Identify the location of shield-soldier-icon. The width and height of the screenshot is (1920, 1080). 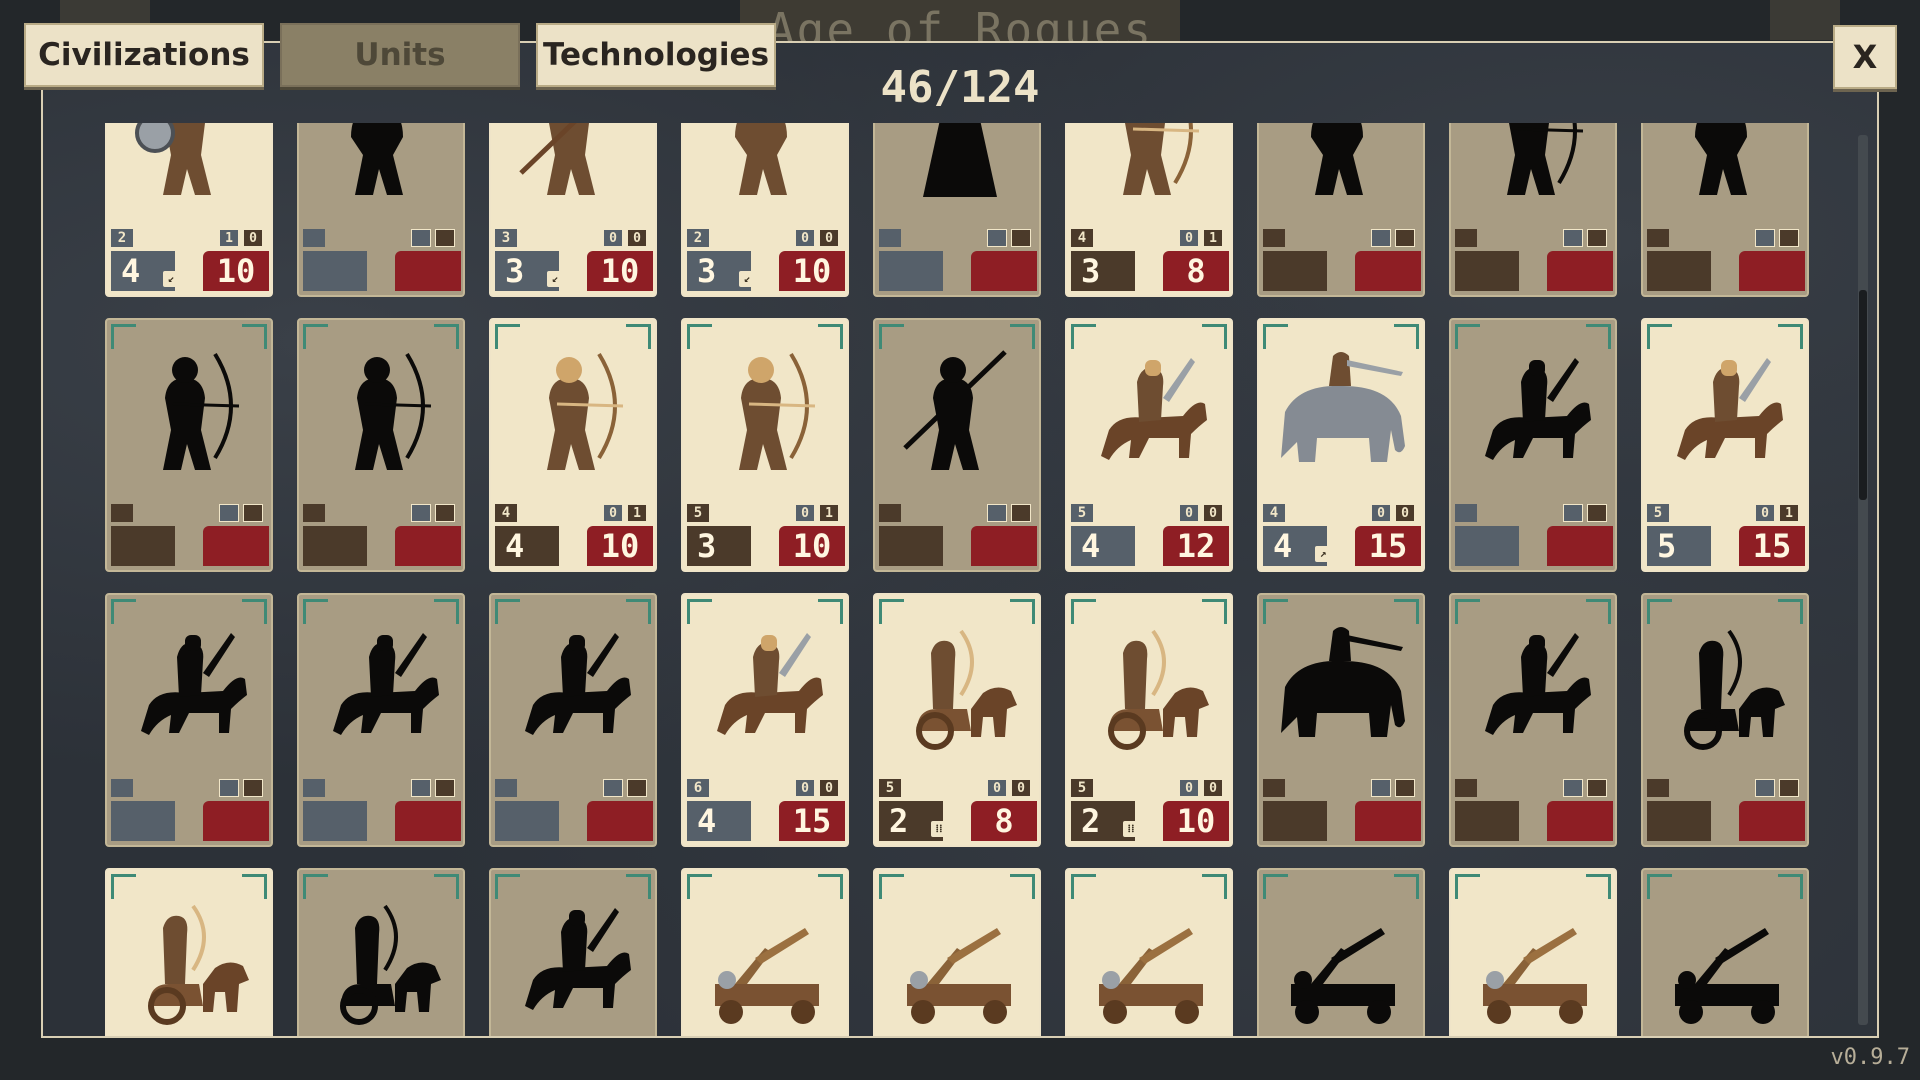
(191, 168).